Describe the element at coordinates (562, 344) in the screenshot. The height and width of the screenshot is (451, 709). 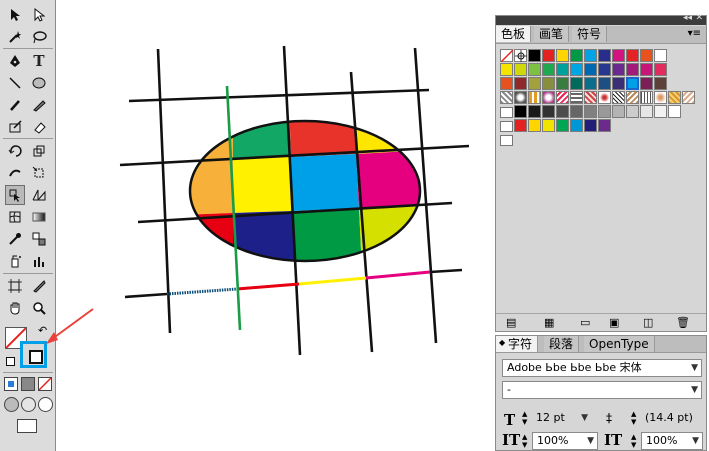
I see `tab-paragraph: 段落` at that location.